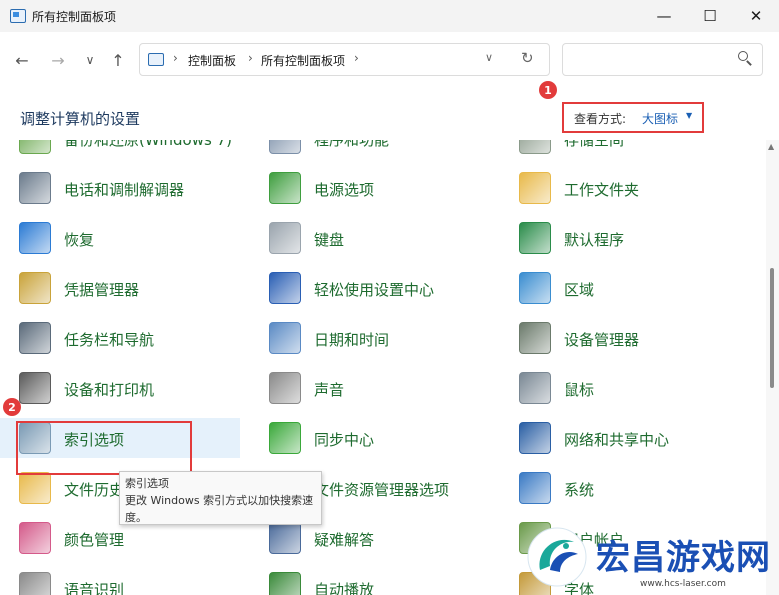 This screenshot has height=595, width=779. I want to click on control-panel-item: 设备和打印机, so click(120, 388).